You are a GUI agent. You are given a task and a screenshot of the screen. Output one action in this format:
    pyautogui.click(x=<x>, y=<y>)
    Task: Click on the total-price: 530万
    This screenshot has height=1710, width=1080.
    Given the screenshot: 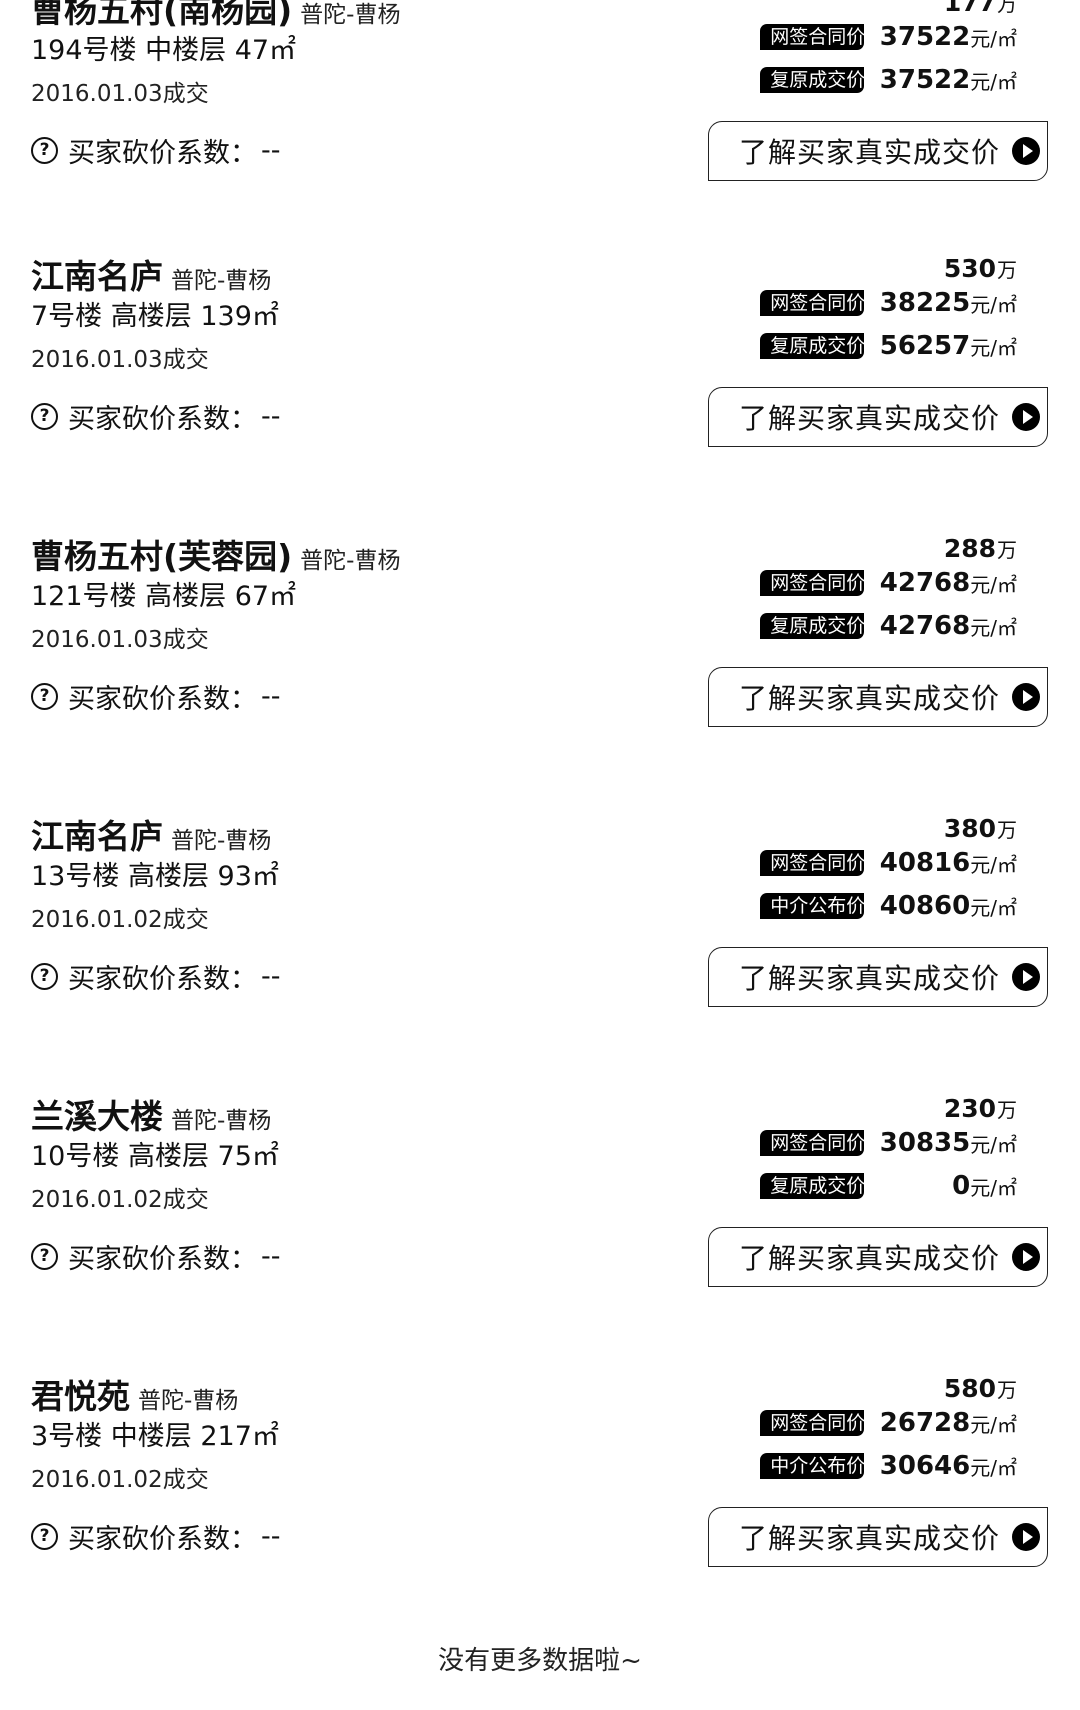 What is the action you would take?
    pyautogui.click(x=980, y=268)
    